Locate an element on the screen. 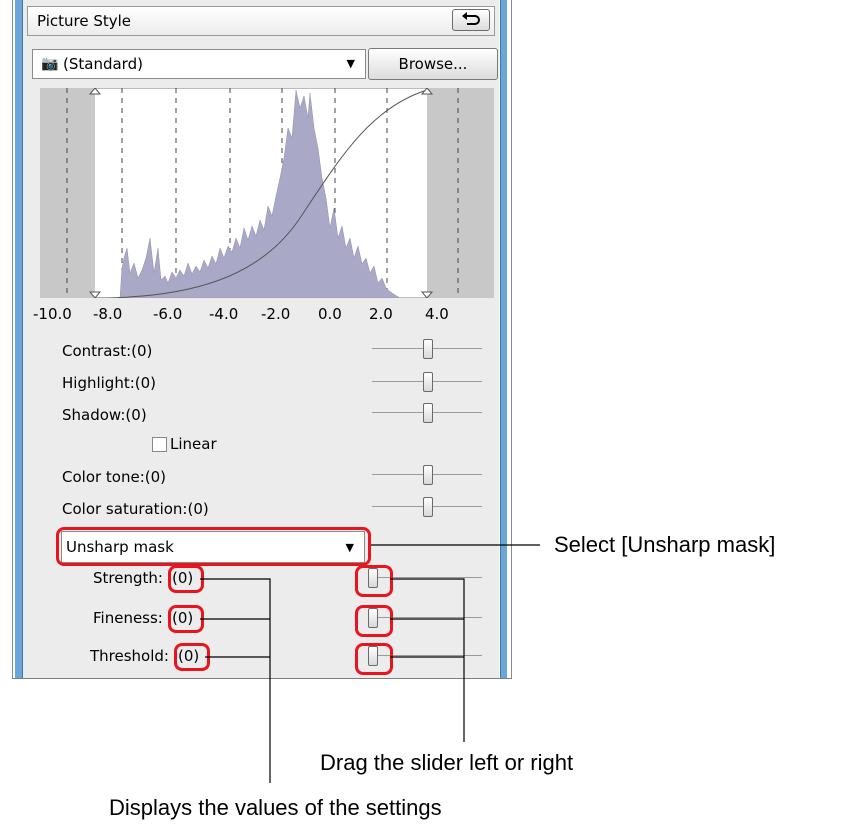 The width and height of the screenshot is (862, 834). annotation-values: Displays the values of the settings is located at coordinates (275, 807).